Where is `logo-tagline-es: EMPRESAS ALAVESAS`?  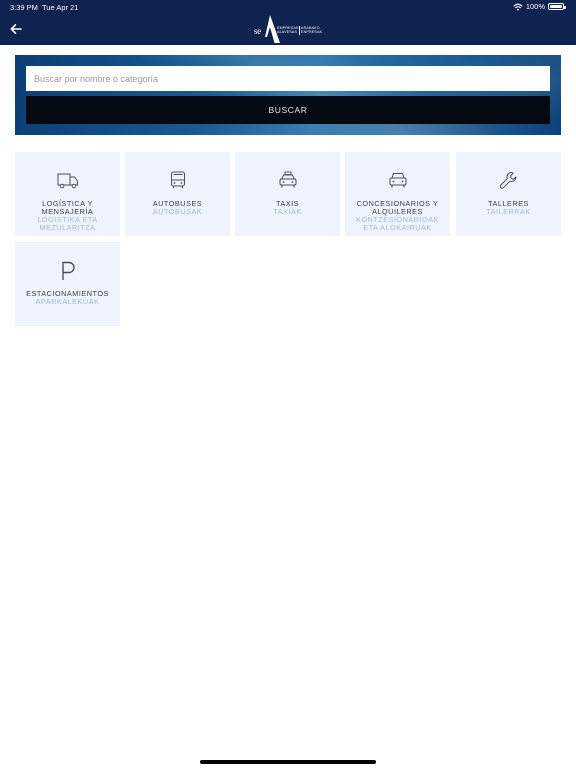 logo-tagline-es: EMPRESAS ALAVESAS is located at coordinates (288, 30).